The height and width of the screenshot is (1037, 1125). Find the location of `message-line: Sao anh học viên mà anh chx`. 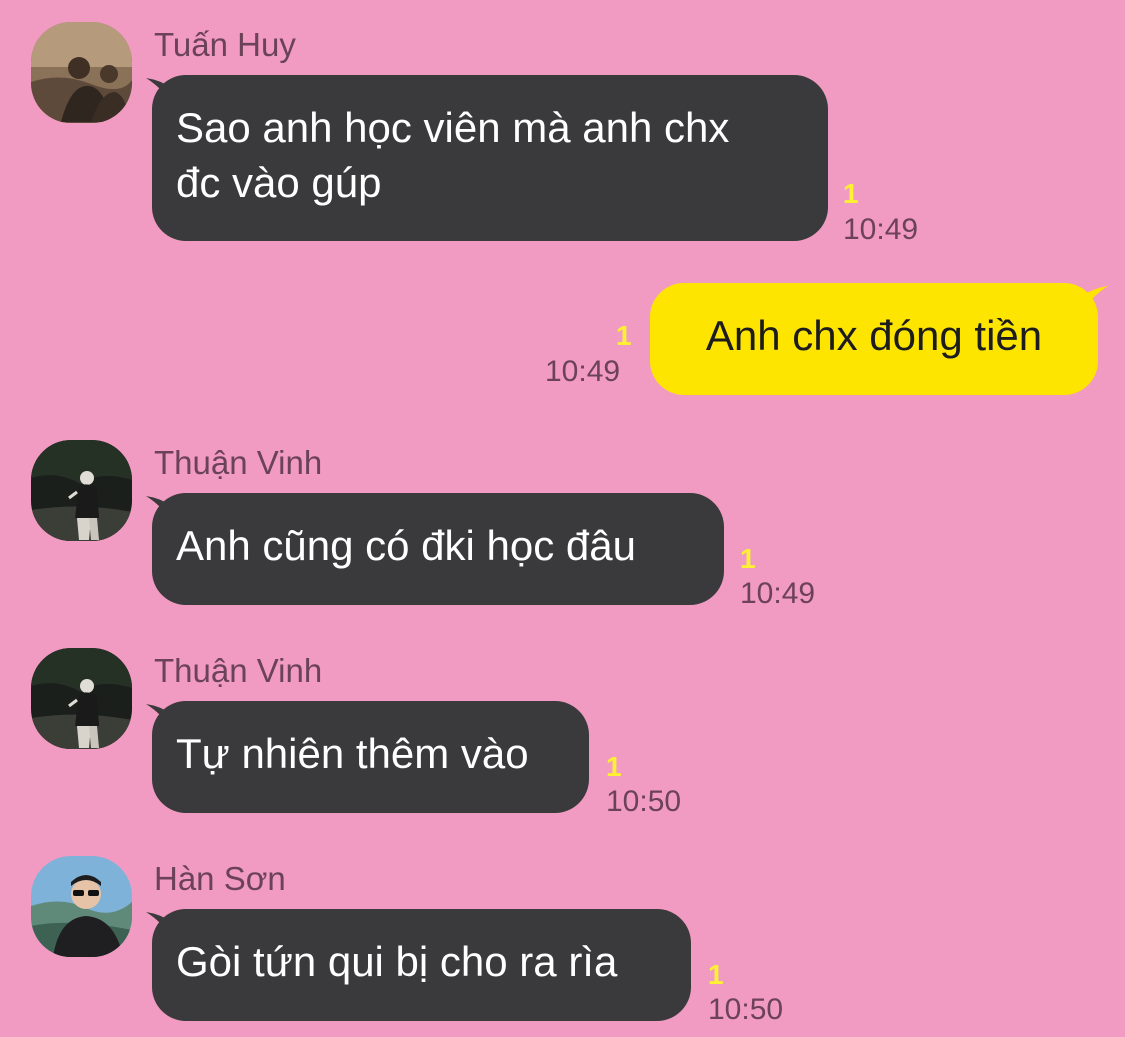

message-line: Sao anh học viên mà anh chx is located at coordinates (453, 127).